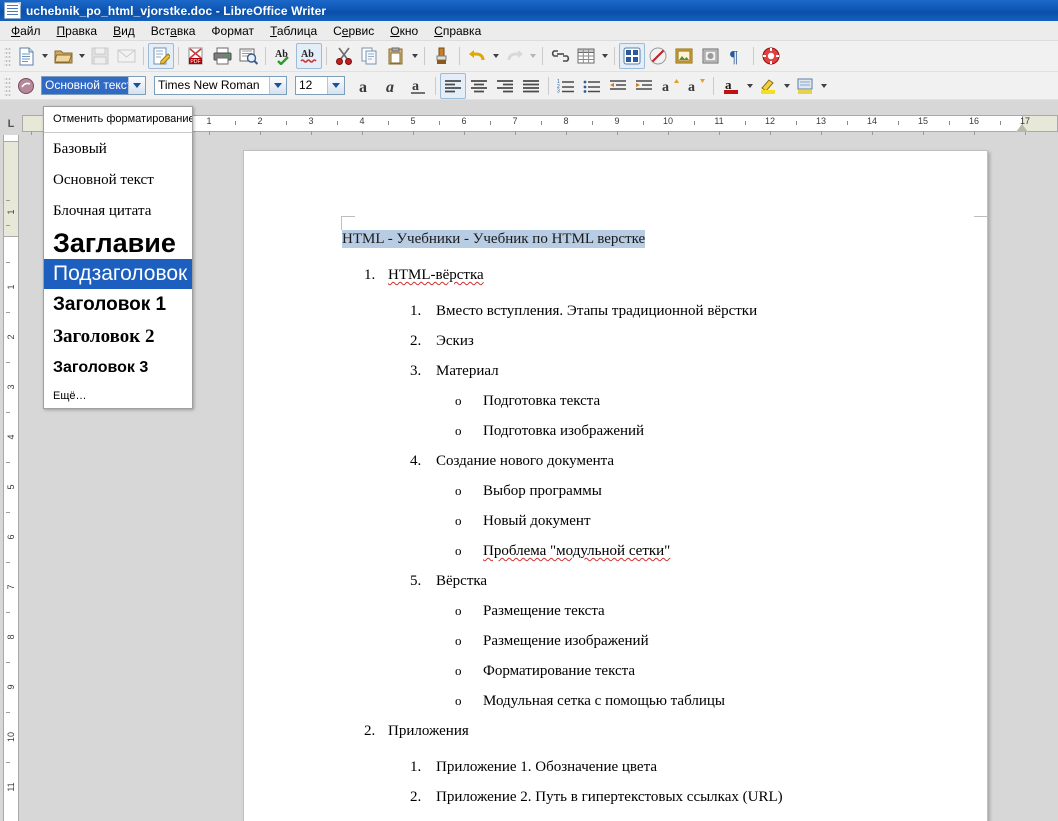 Image resolution: width=1058 pixels, height=821 pixels. Describe the element at coordinates (26, 86) in the screenshot. I see `apply-style-icon` at that location.